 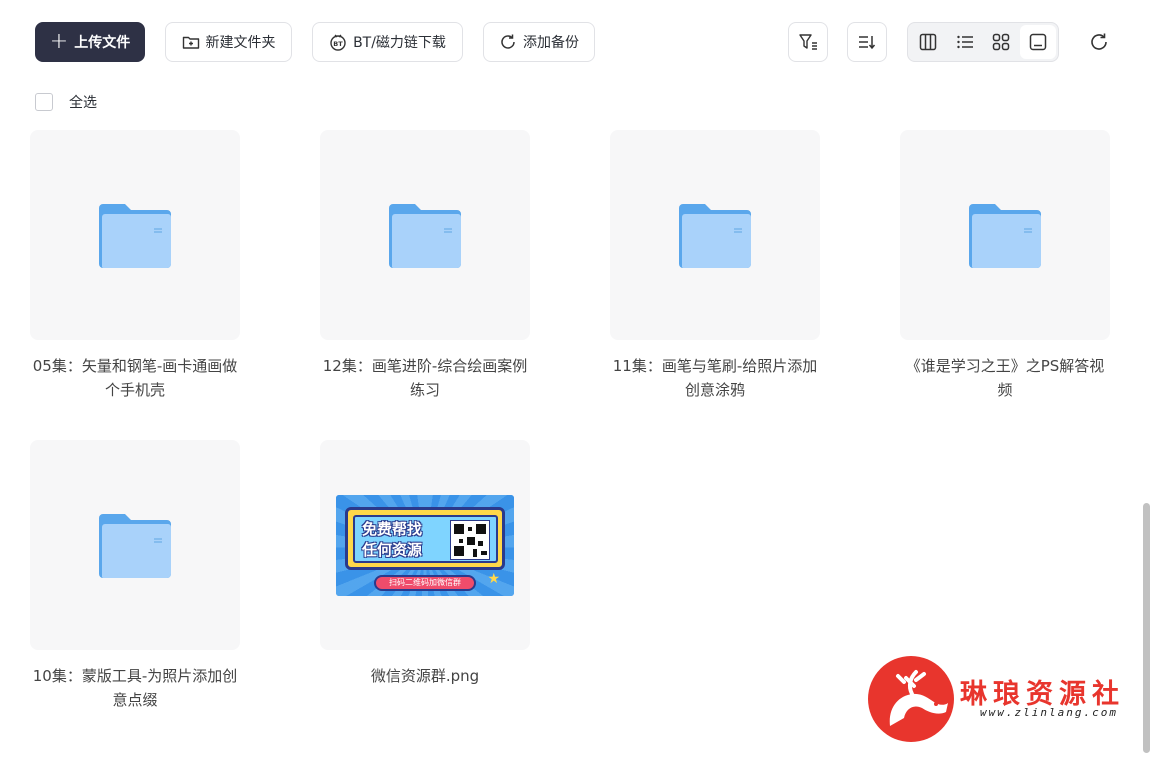 I want to click on large-thumbnail-icon, so click(x=1037, y=42).